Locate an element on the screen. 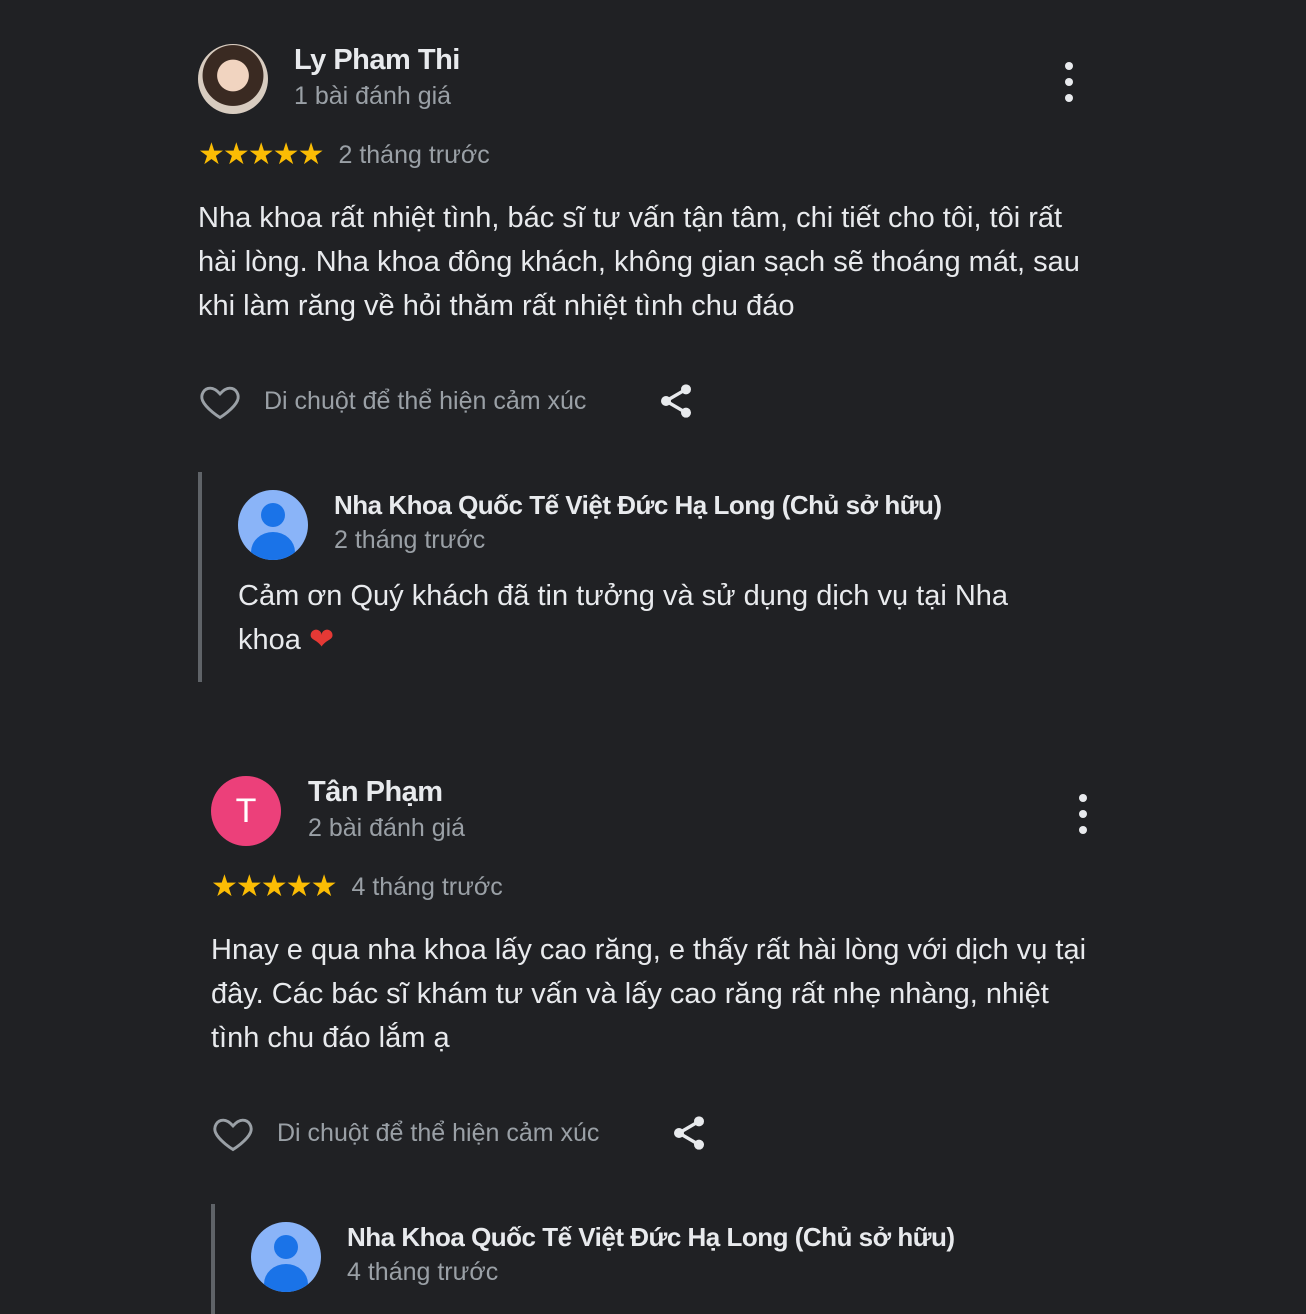 The width and height of the screenshot is (1306, 1314). review-header: Ly Pham Thi 1 bài đánh giá is located at coordinates (648, 87).